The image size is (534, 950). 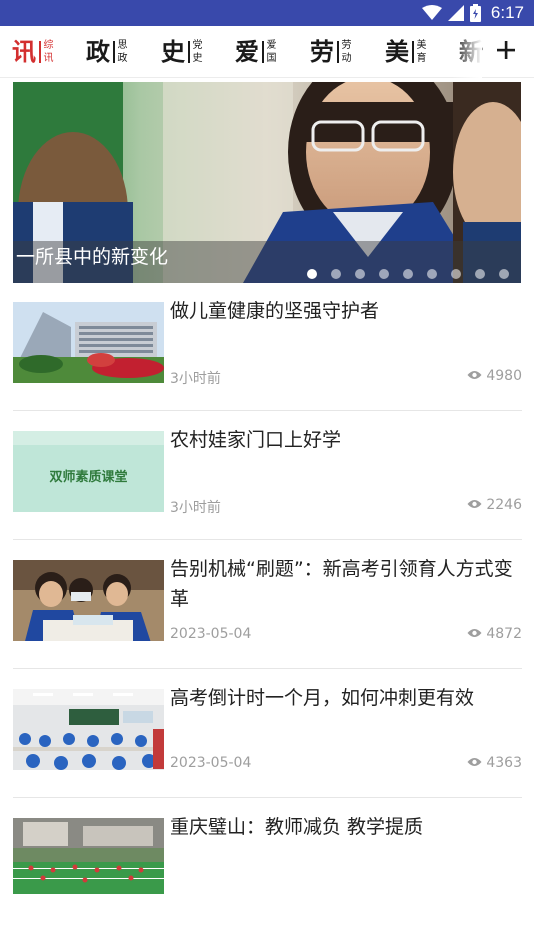 I want to click on tab-label: 爱, so click(x=247, y=51).